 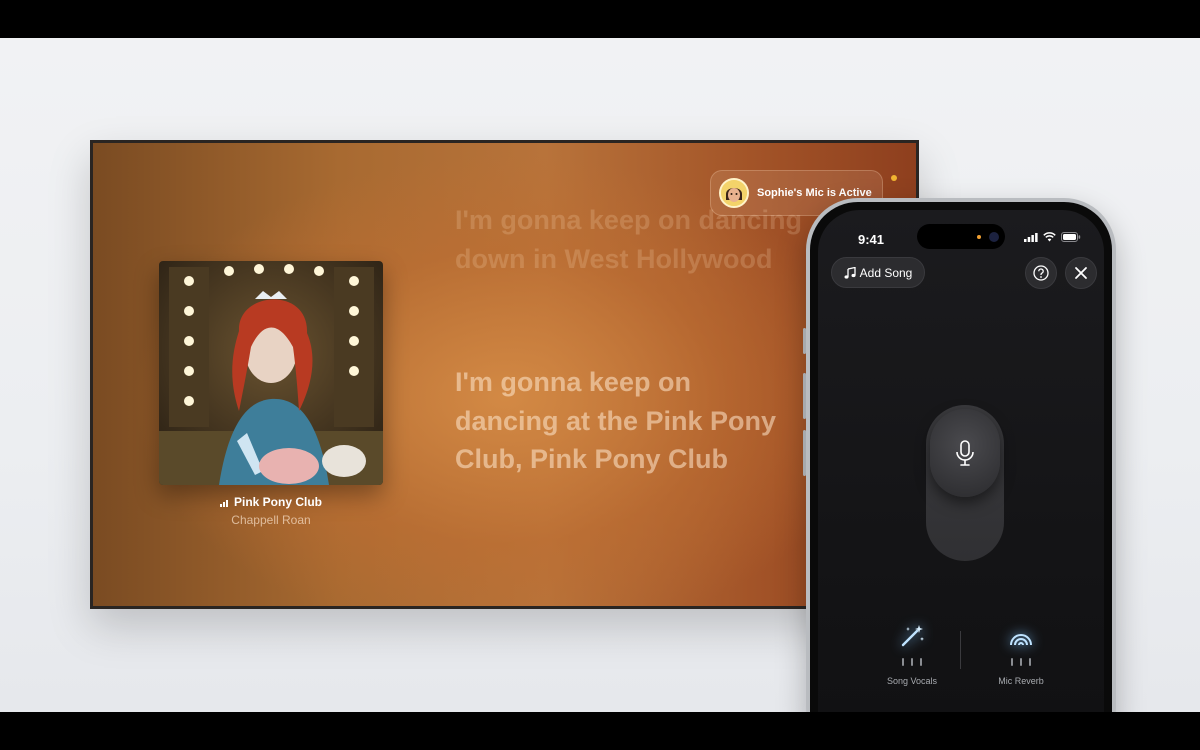 What do you see at coordinates (600, 19) in the screenshot?
I see `letterbox-top` at bounding box center [600, 19].